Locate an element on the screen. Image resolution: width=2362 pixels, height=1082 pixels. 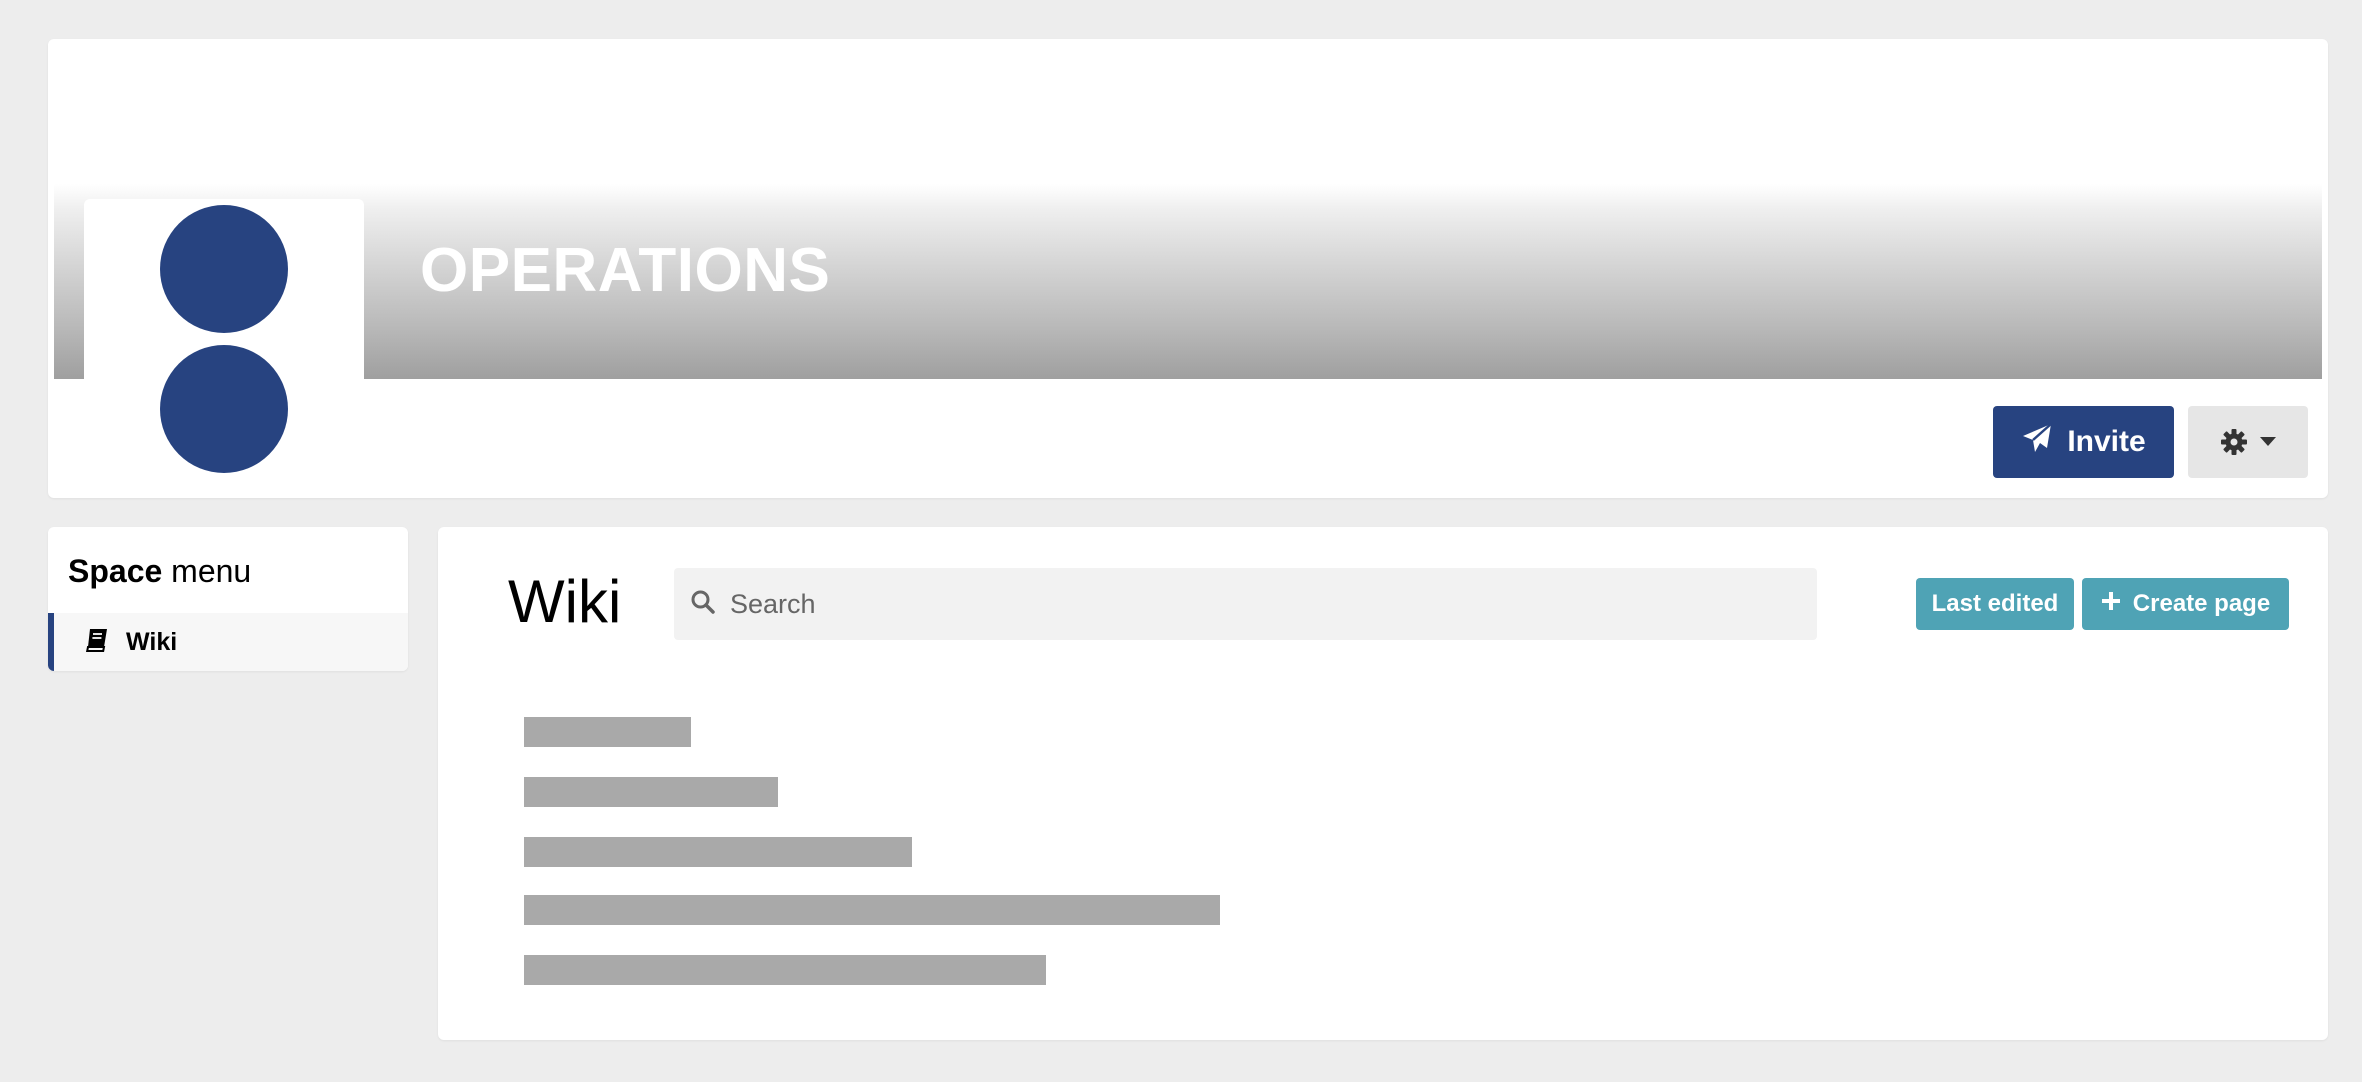
space-logo is located at coordinates (224, 339).